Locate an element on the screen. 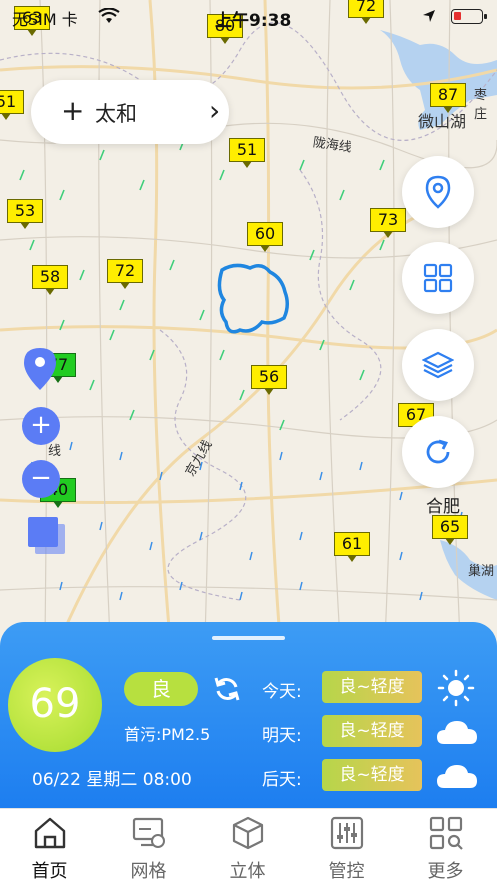  home-icon is located at coordinates (50, 833).